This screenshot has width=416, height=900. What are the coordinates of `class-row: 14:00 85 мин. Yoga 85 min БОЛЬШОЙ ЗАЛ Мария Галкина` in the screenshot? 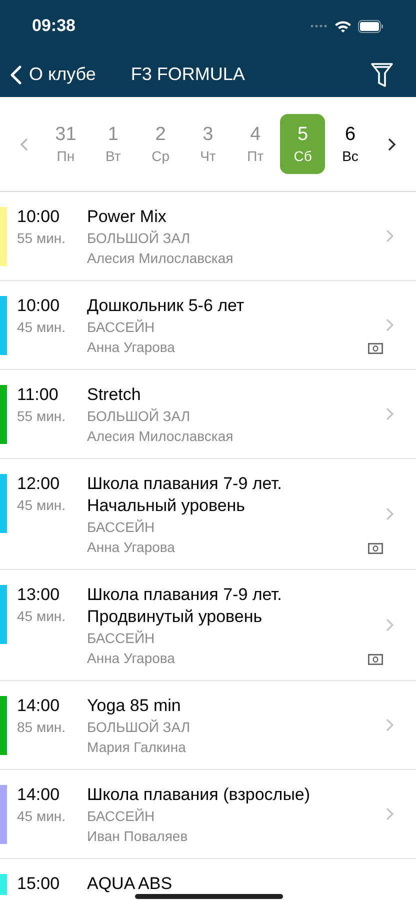 It's located at (208, 725).